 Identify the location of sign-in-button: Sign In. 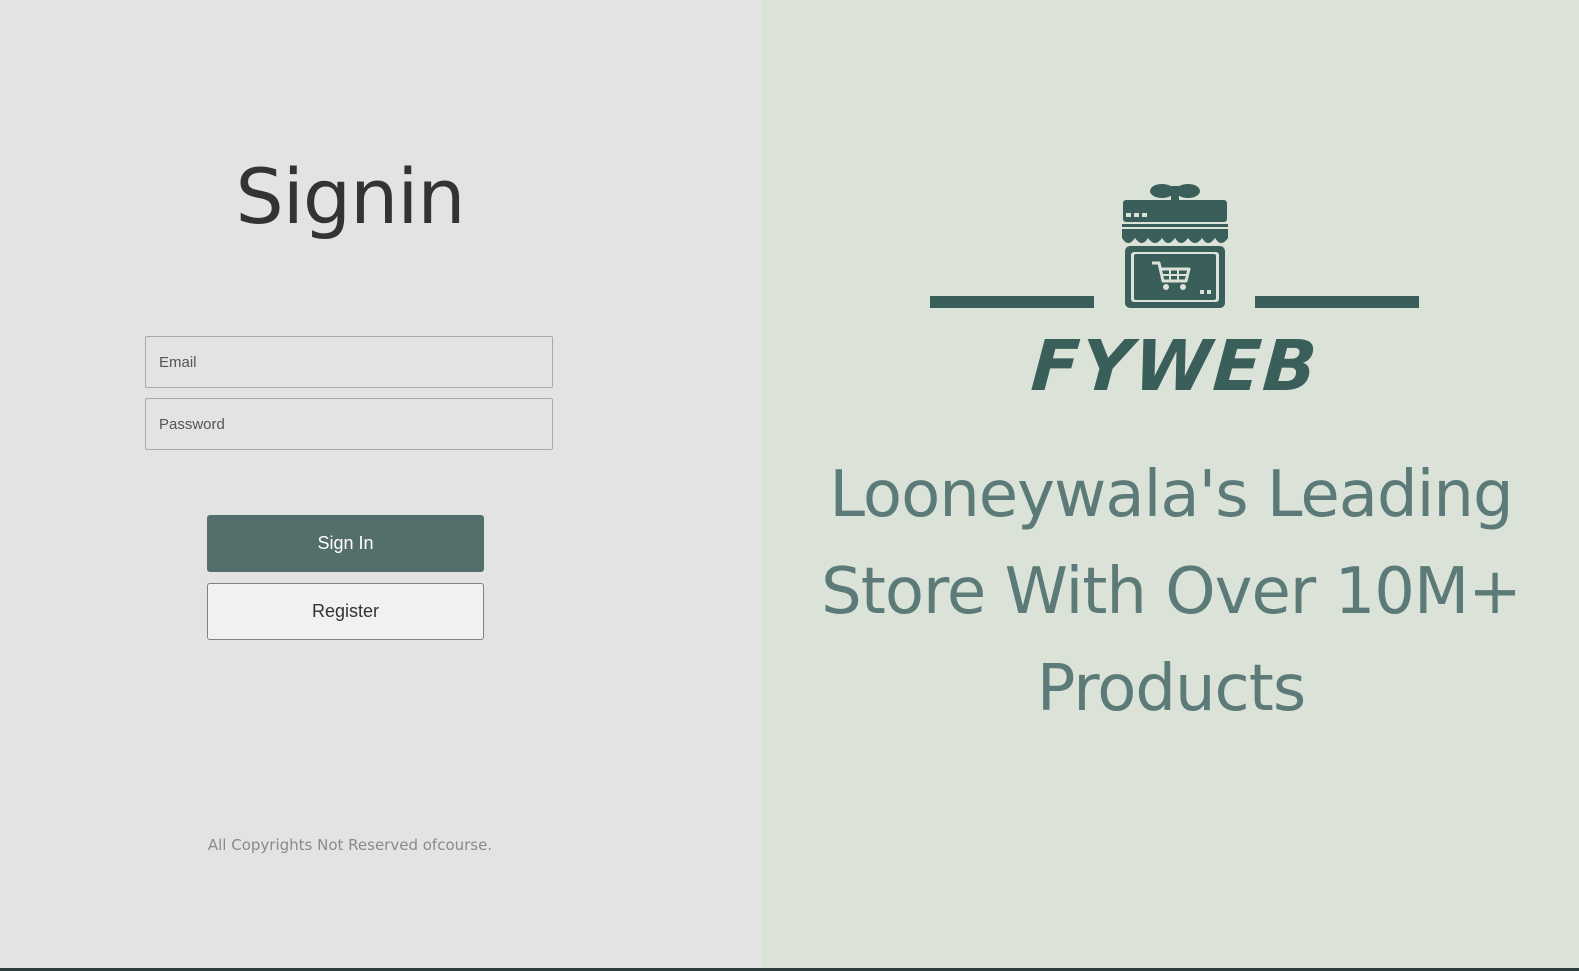
(345, 543).